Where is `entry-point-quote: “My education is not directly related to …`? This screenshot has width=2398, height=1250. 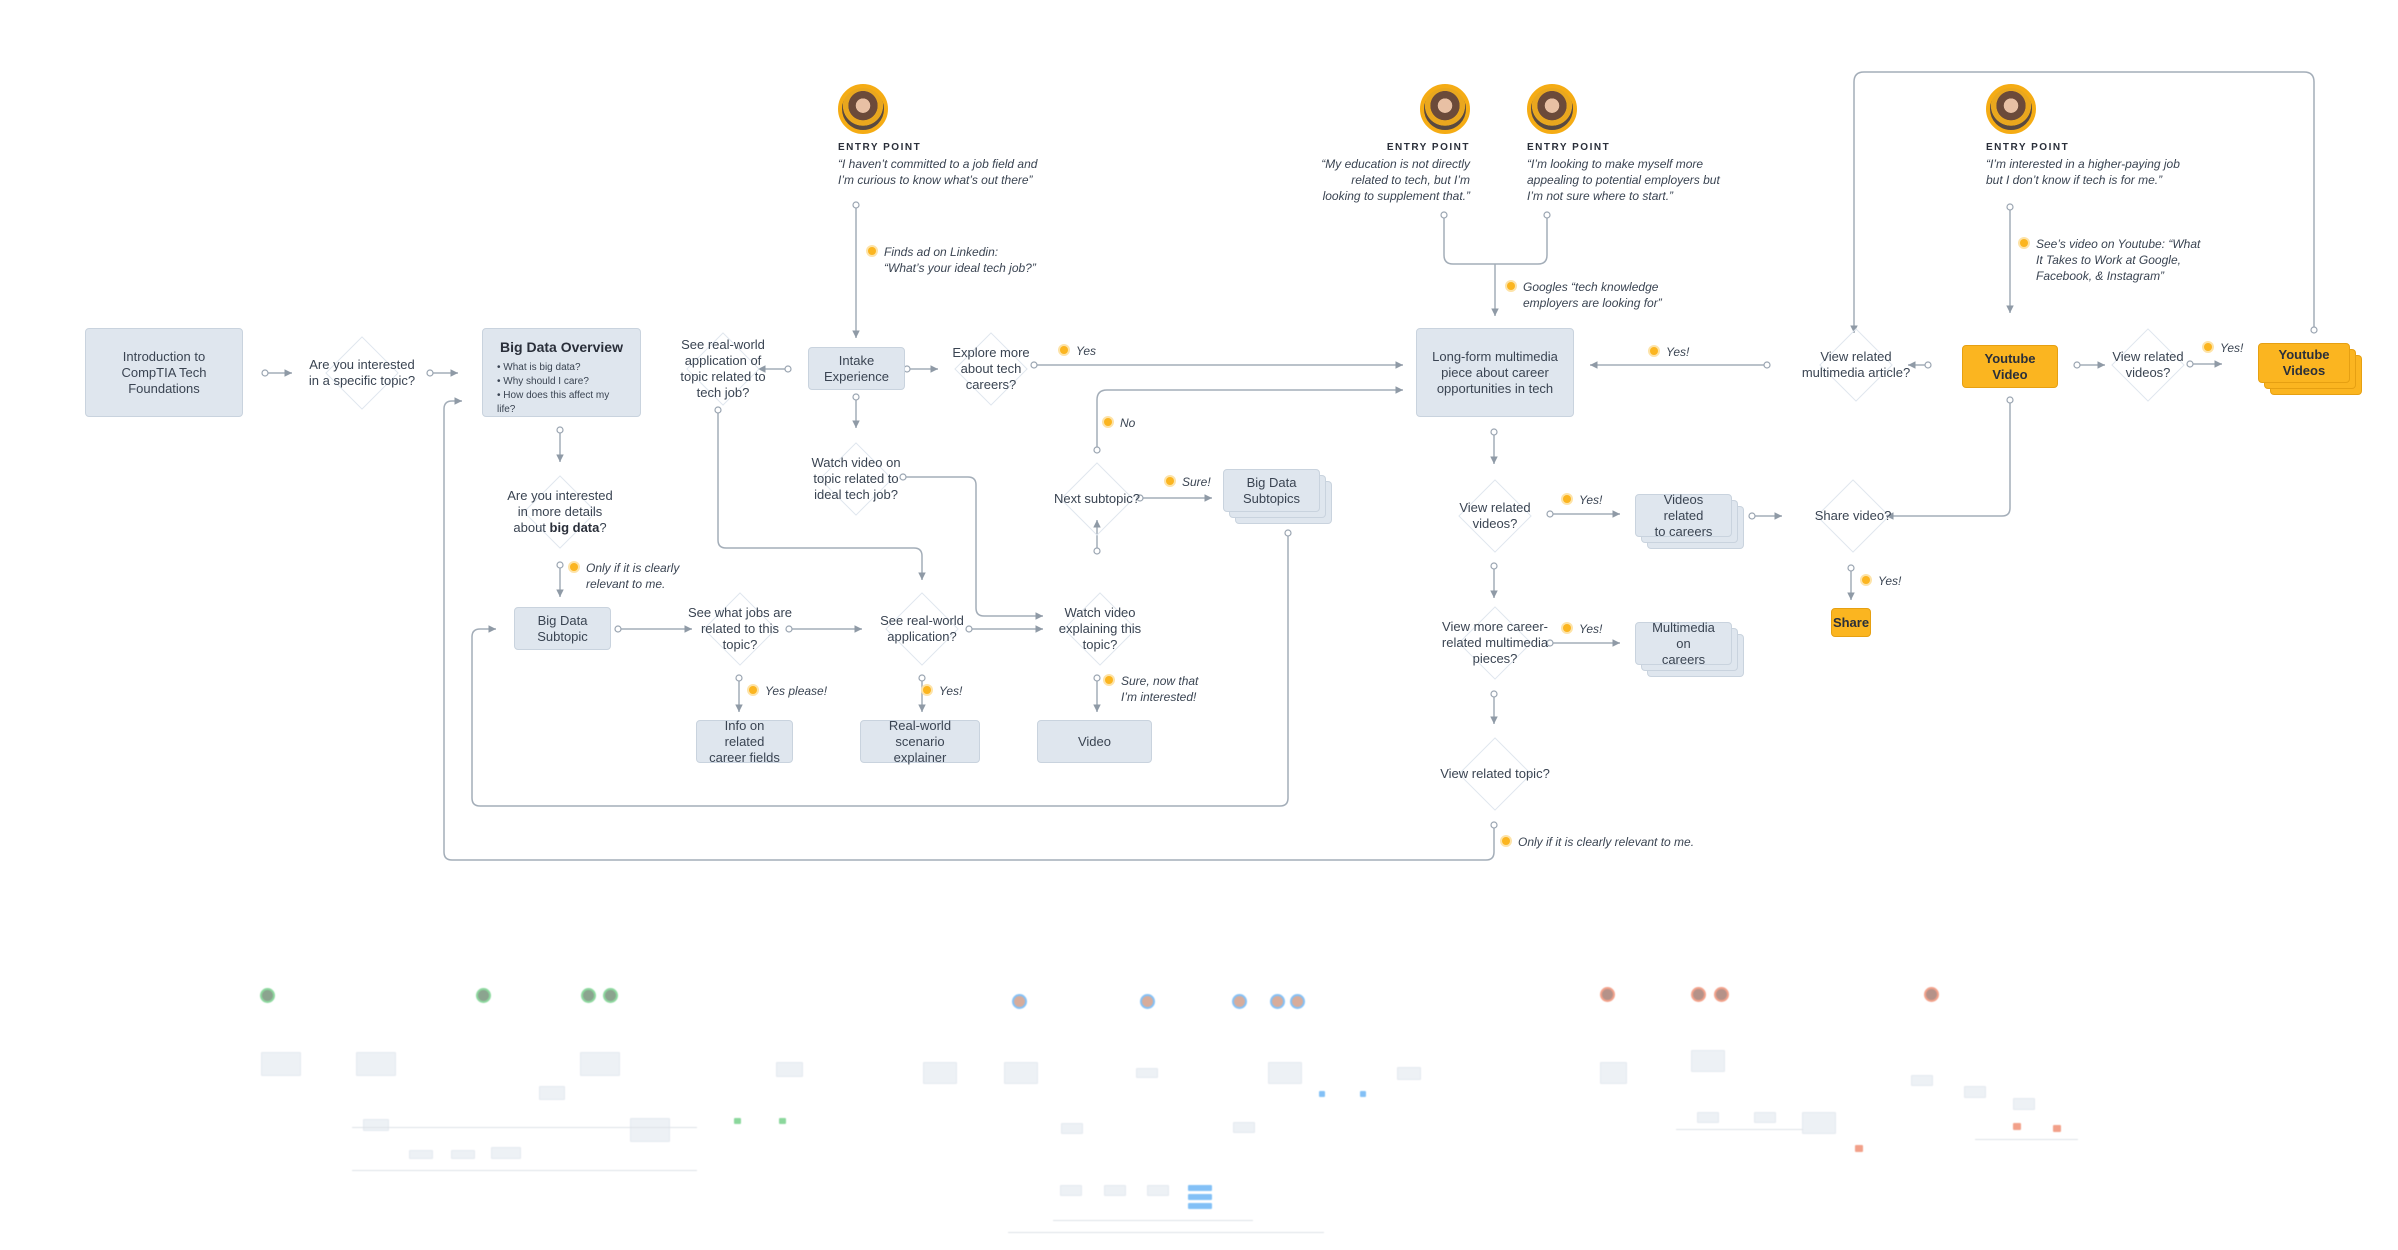
entry-point-quote: “My education is not directly related to … is located at coordinates (1395, 180).